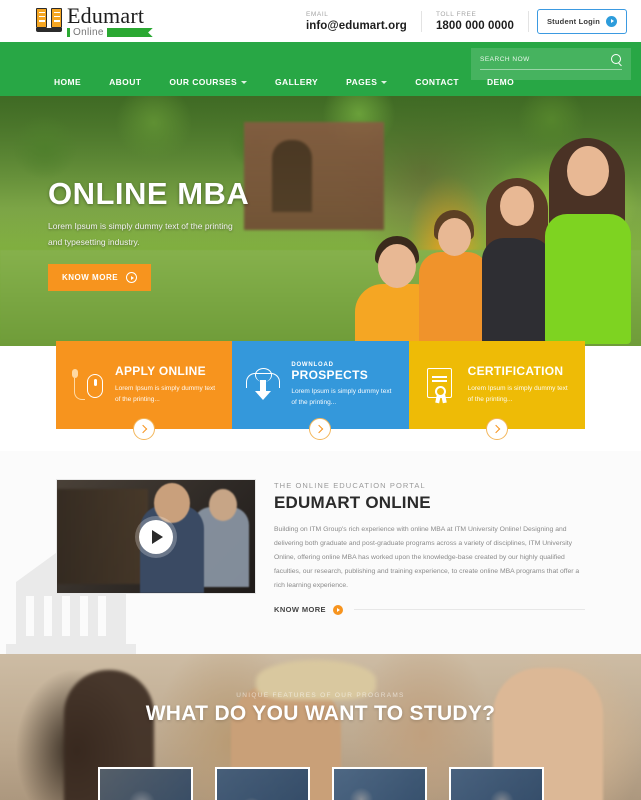  I want to click on course-card-mba-marketing: MBA MARKETING FEES : $230, so click(496, 783).